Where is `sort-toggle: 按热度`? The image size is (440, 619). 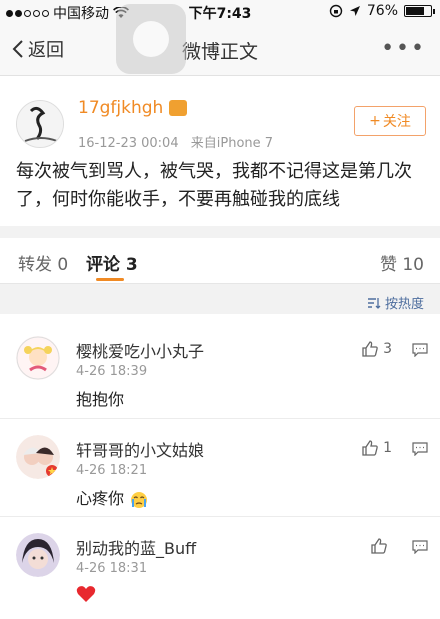 sort-toggle: 按热度 is located at coordinates (395, 302).